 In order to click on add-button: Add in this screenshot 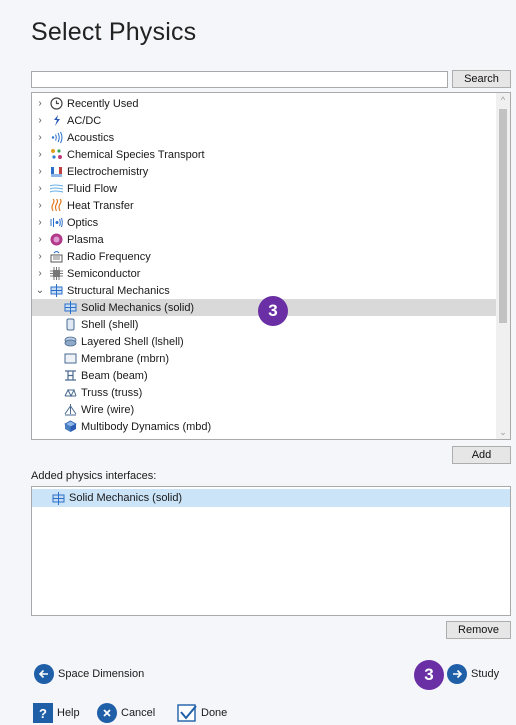, I will do `click(481, 455)`.